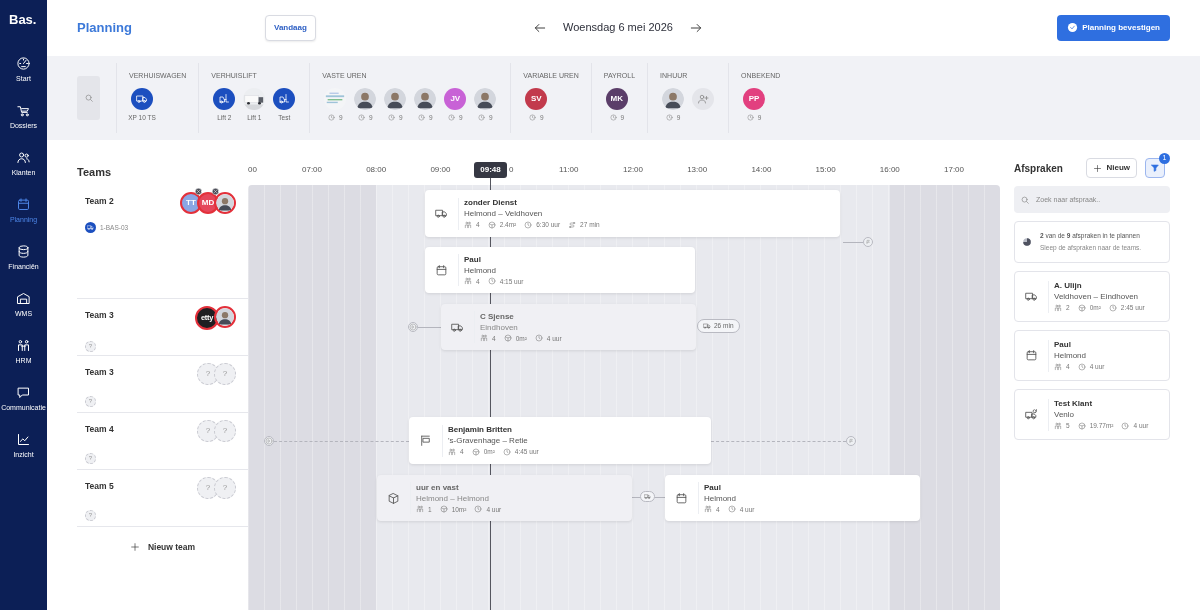  What do you see at coordinates (290, 27) in the screenshot?
I see `today-button: Vandaag` at bounding box center [290, 27].